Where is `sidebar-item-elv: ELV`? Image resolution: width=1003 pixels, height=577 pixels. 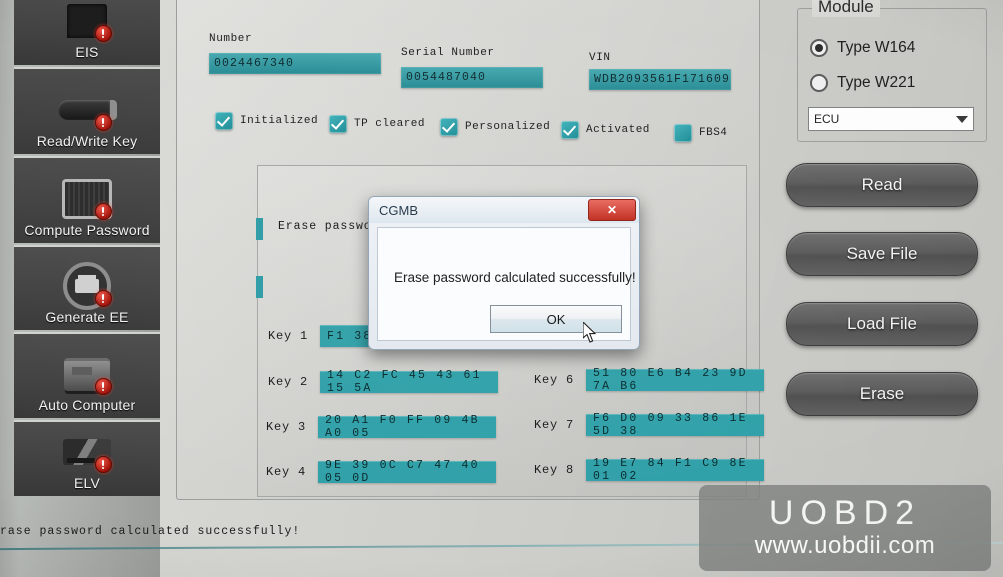 sidebar-item-elv: ELV is located at coordinates (87, 458).